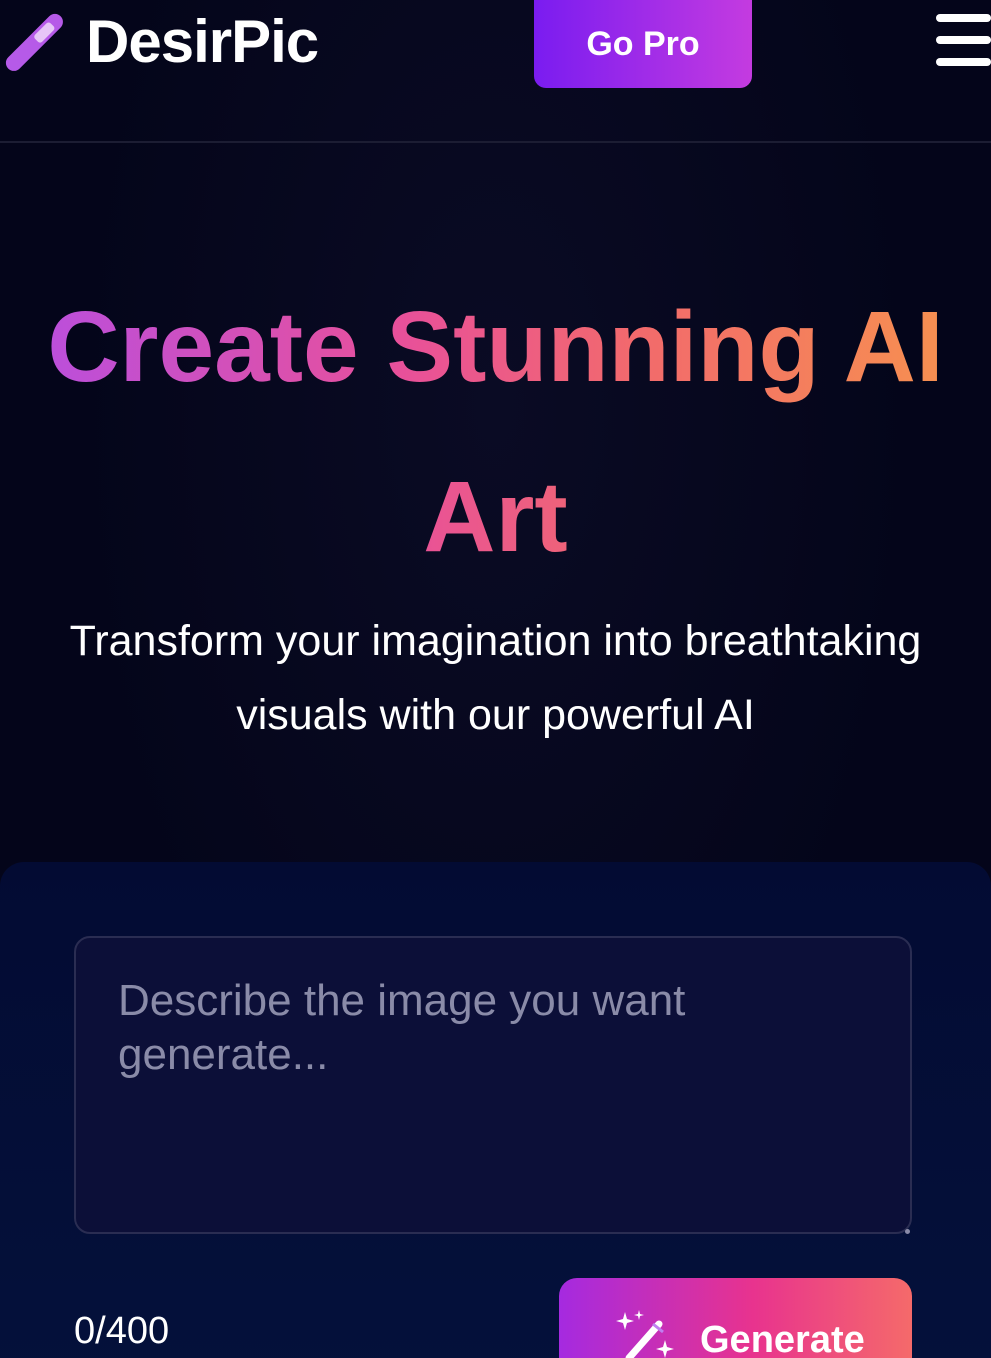 This screenshot has width=991, height=1358. I want to click on resize-handle, so click(907, 1231).